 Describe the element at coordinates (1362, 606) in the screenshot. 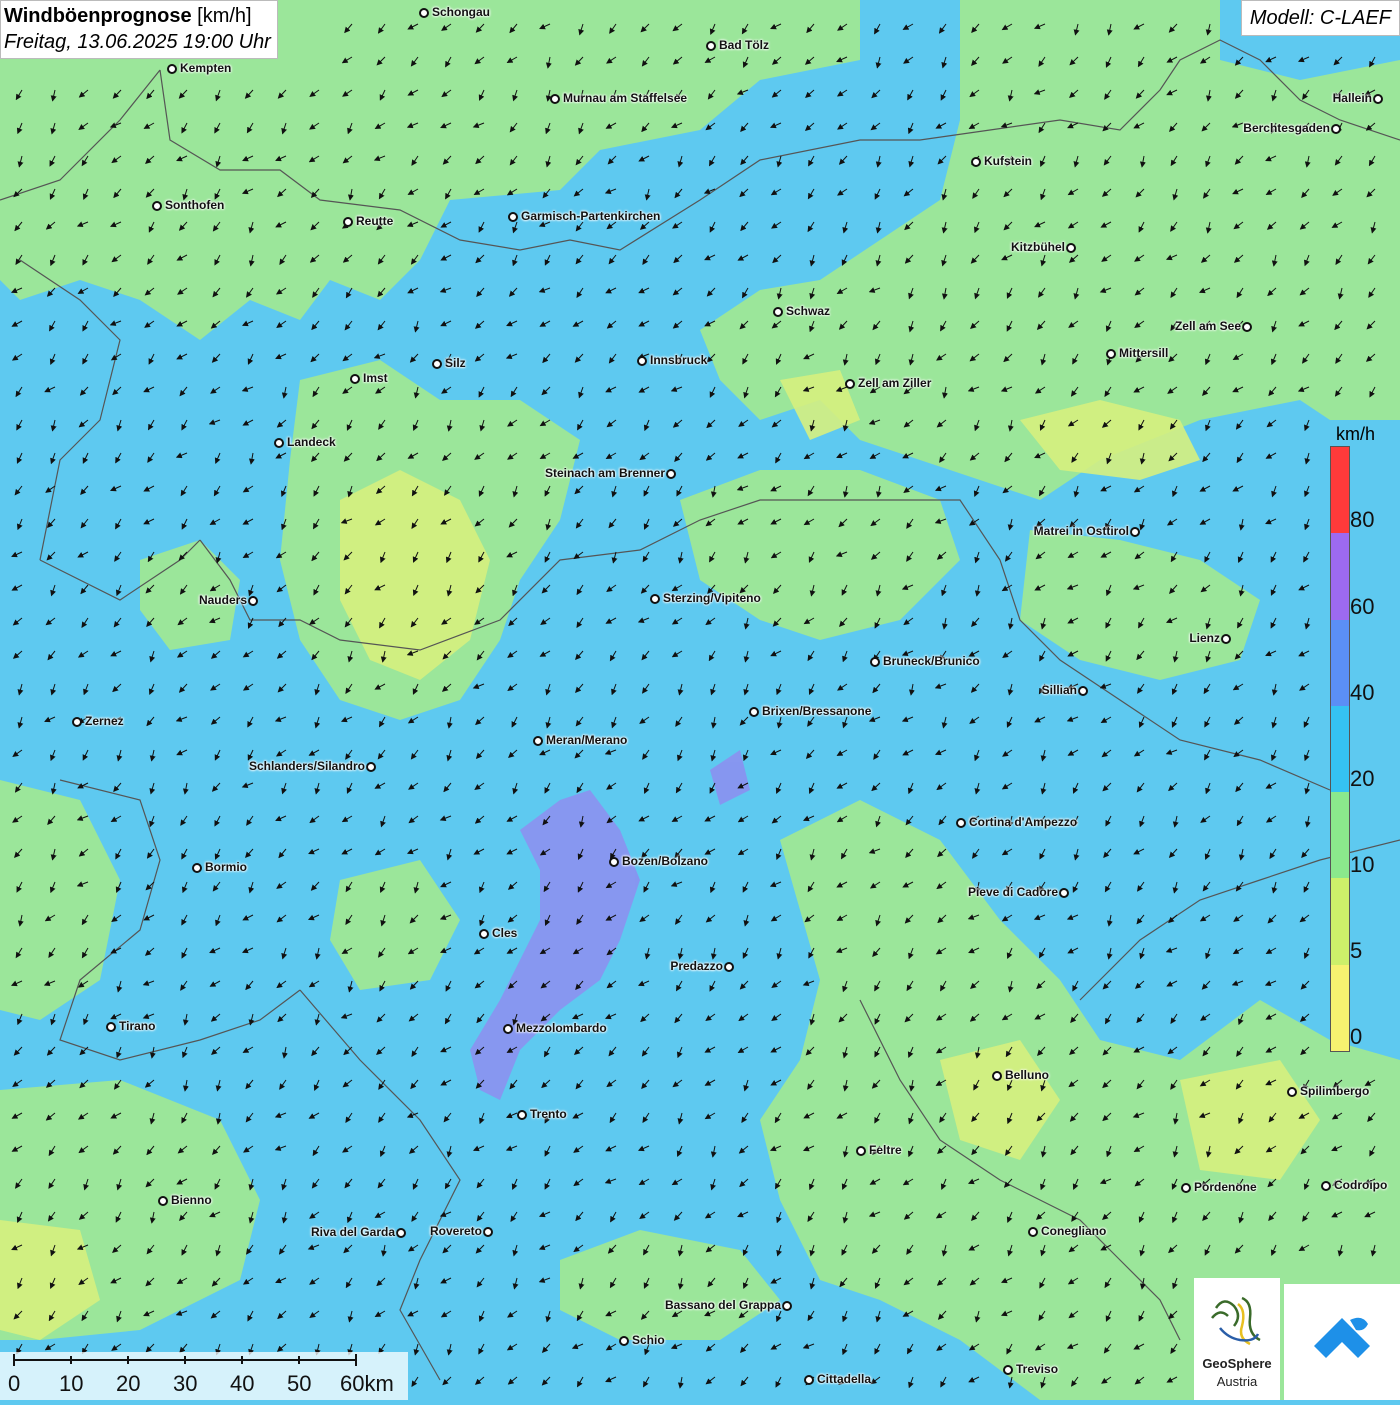

I see `legend-label-60: 60` at that location.